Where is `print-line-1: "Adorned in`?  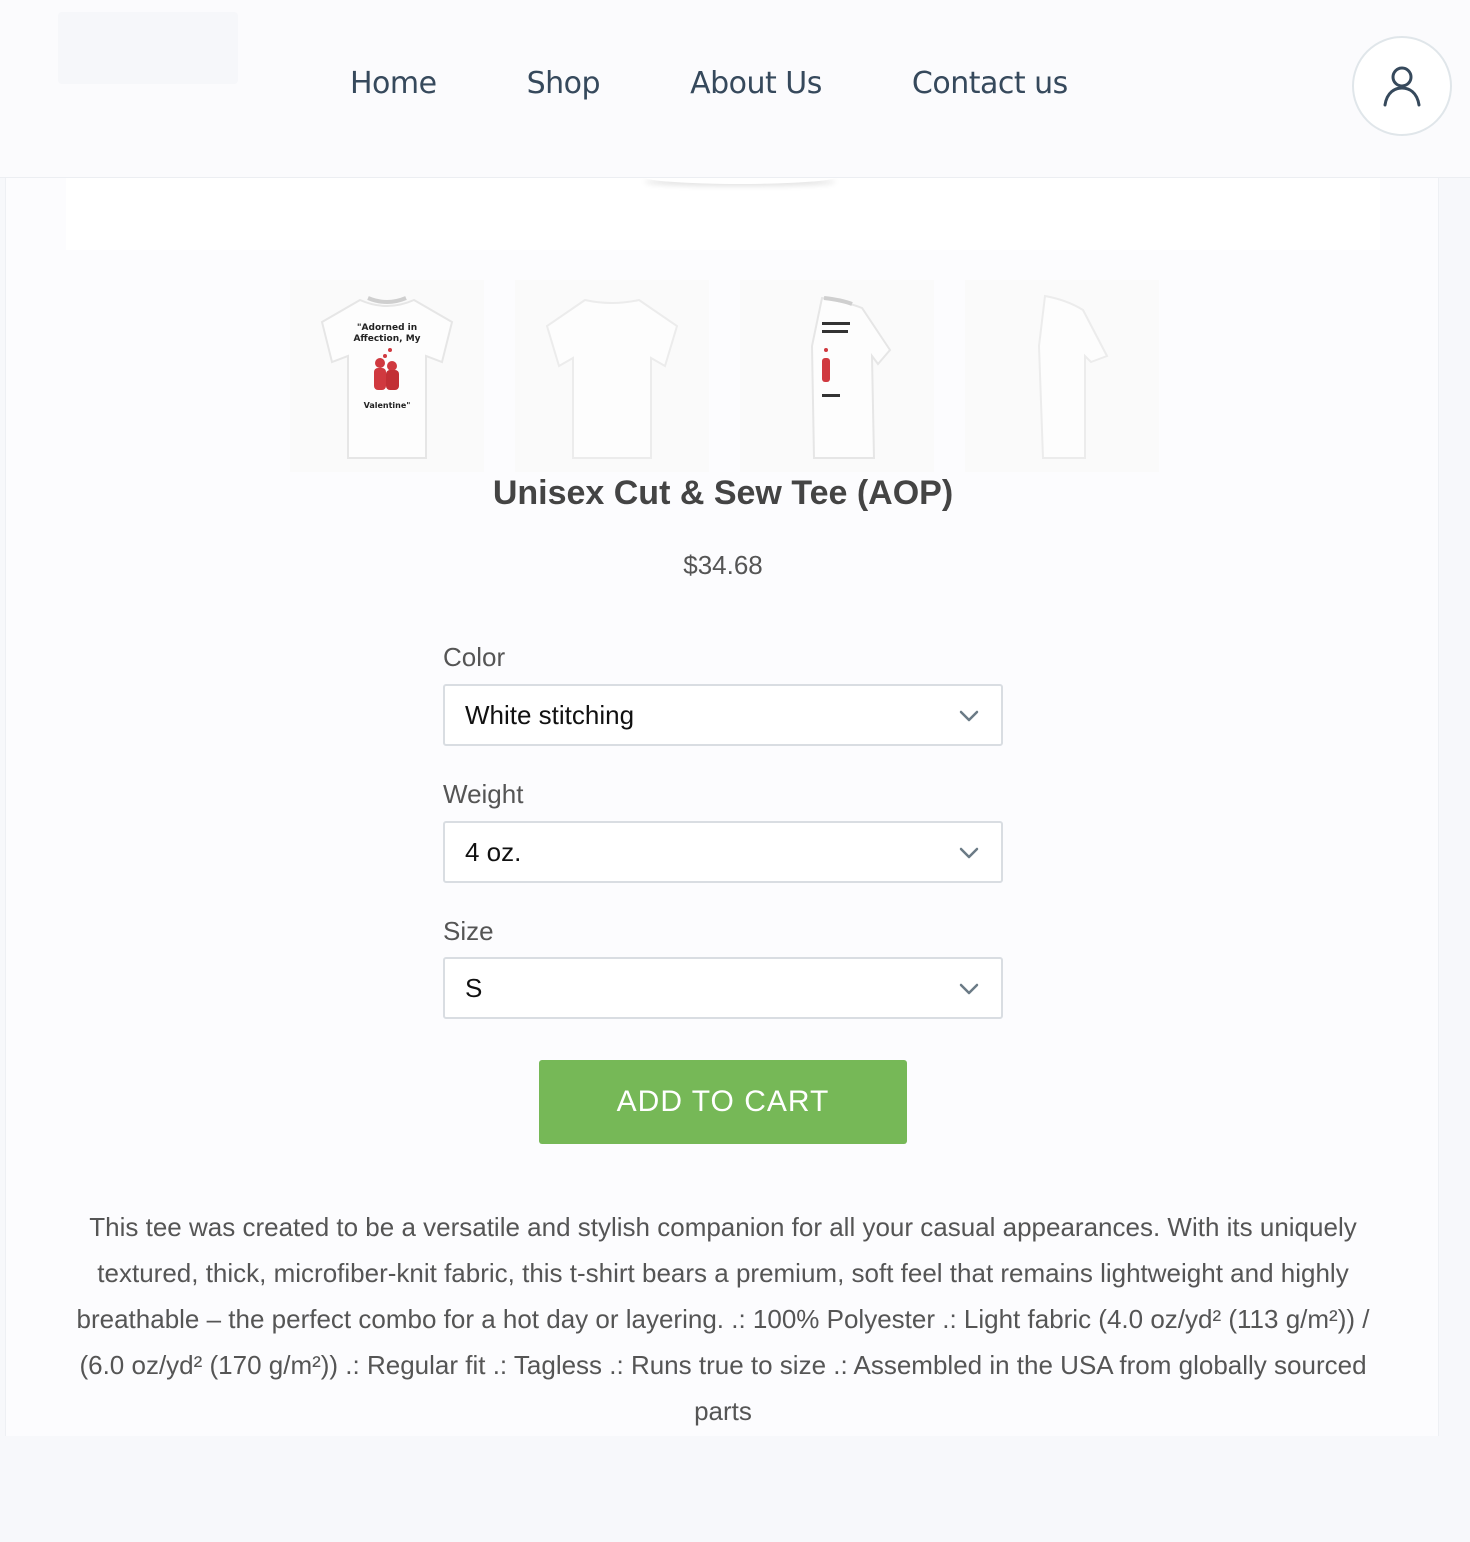 print-line-1: "Adorned in is located at coordinates (387, 328).